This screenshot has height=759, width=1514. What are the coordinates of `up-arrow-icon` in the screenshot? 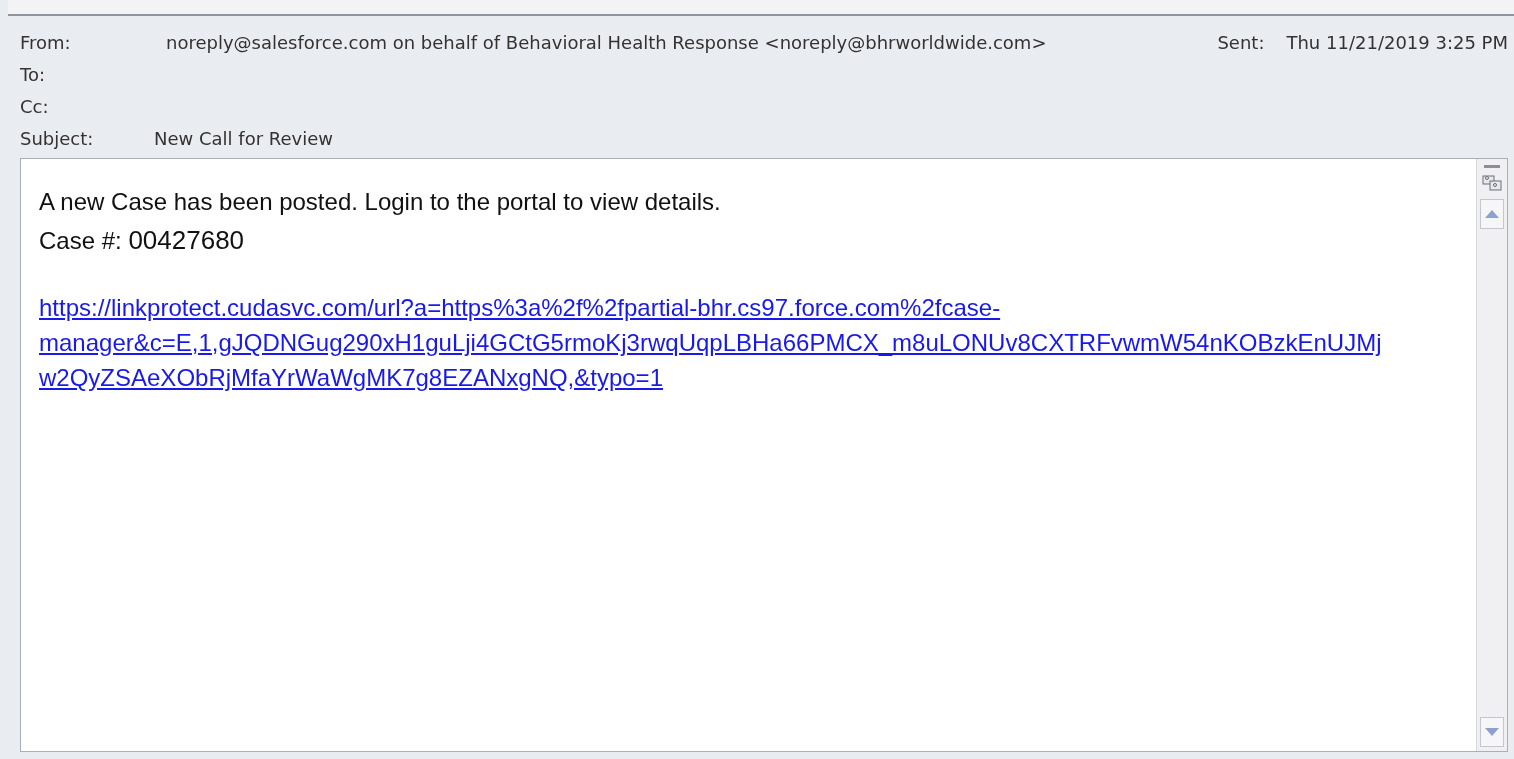 It's located at (1492, 214).